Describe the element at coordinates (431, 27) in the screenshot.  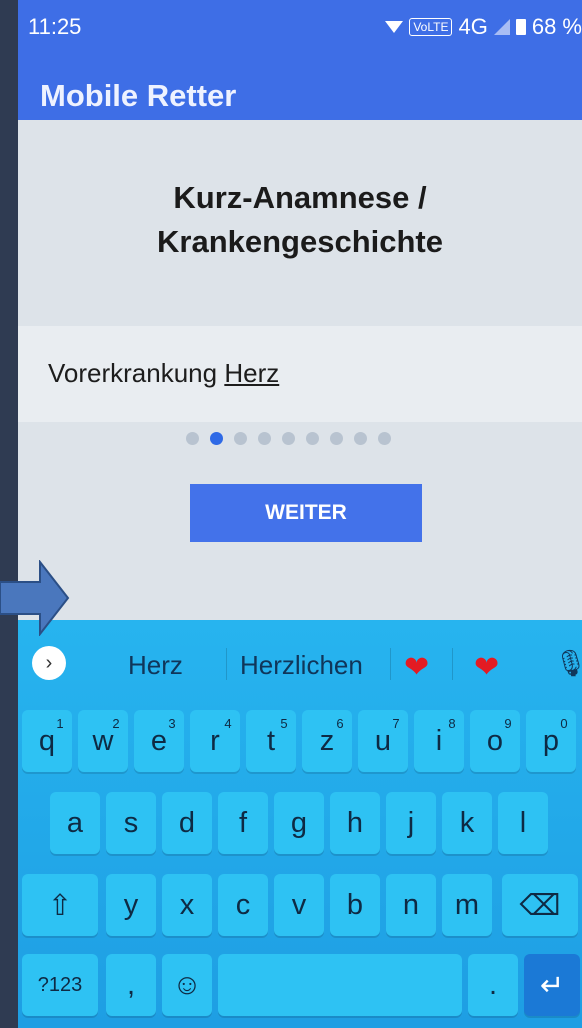
I see `volte-badge: VoLTE` at that location.